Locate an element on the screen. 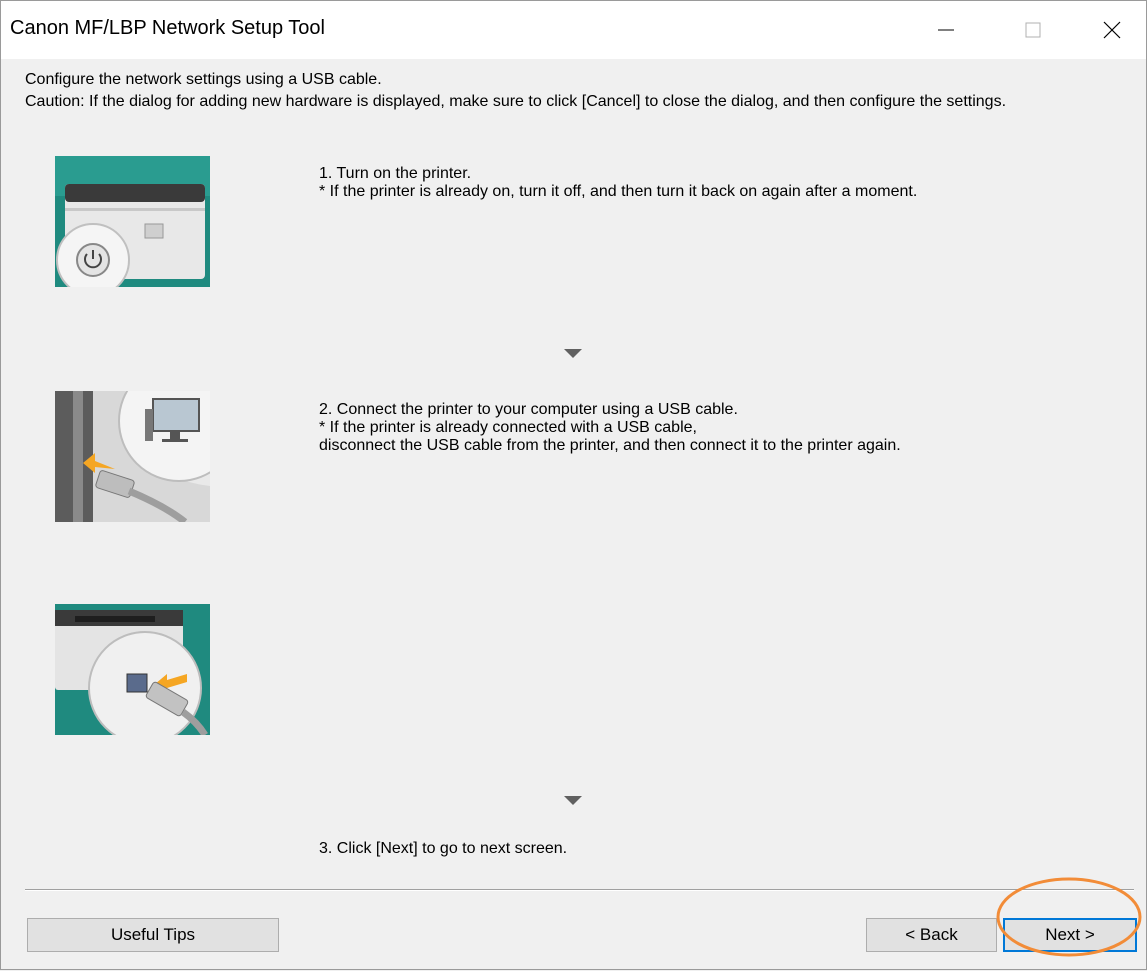  step3-usb-printer-image is located at coordinates (132, 669).